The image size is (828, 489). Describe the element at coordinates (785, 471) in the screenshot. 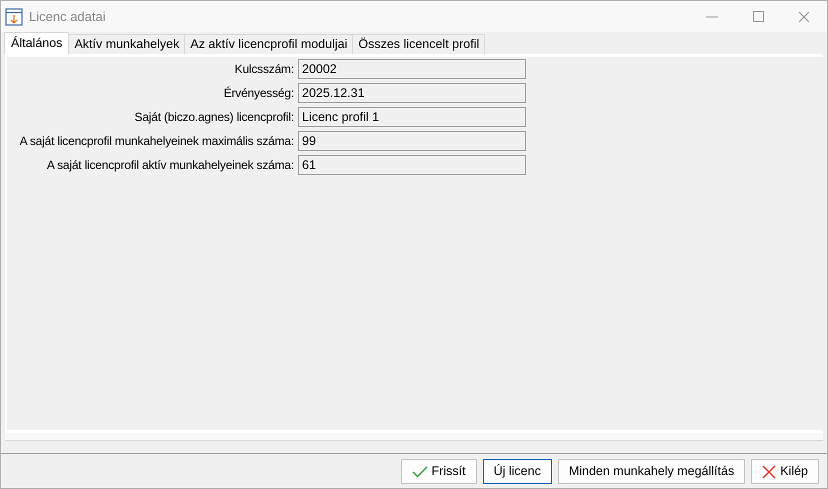

I see `exit-button: Kilép` at that location.